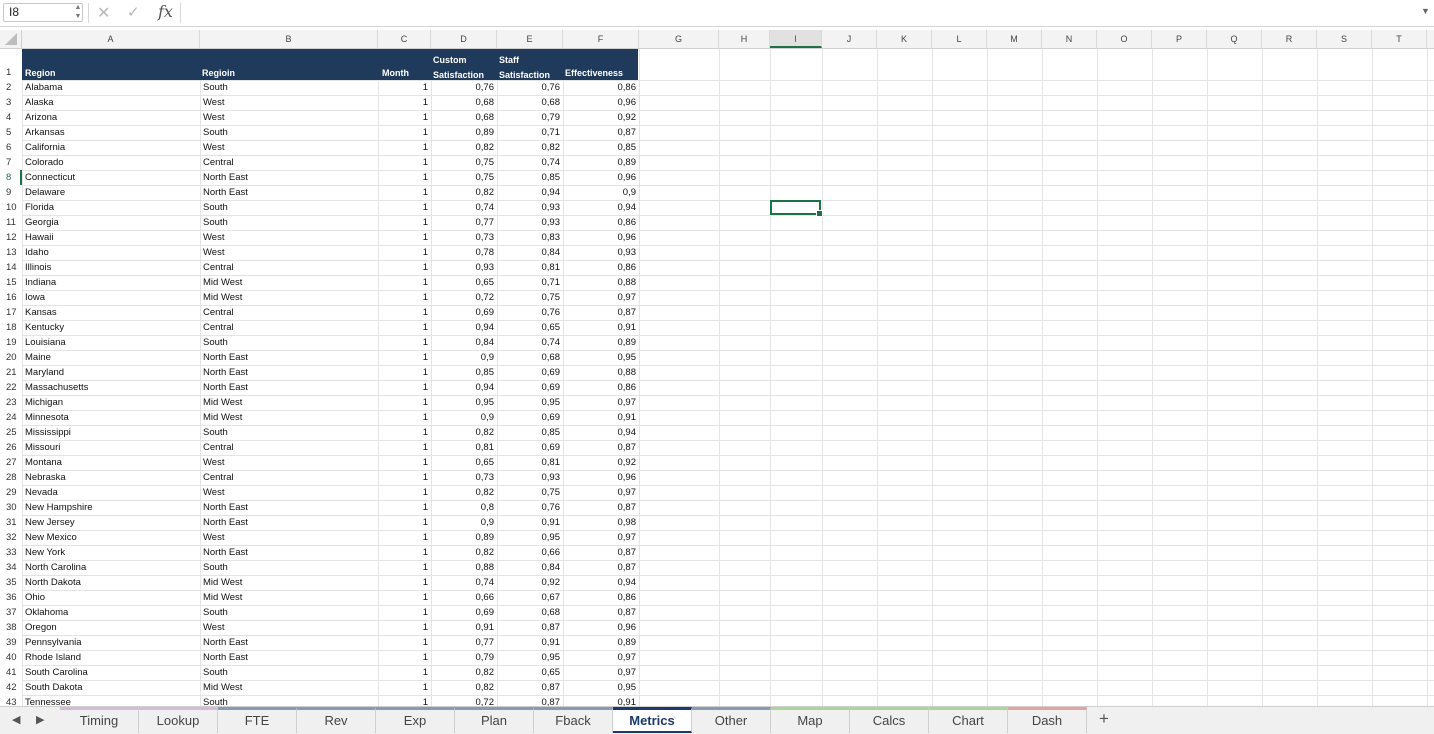 This screenshot has width=1434, height=734. What do you see at coordinates (111, 102) in the screenshot?
I see `cell-region: Alaska` at bounding box center [111, 102].